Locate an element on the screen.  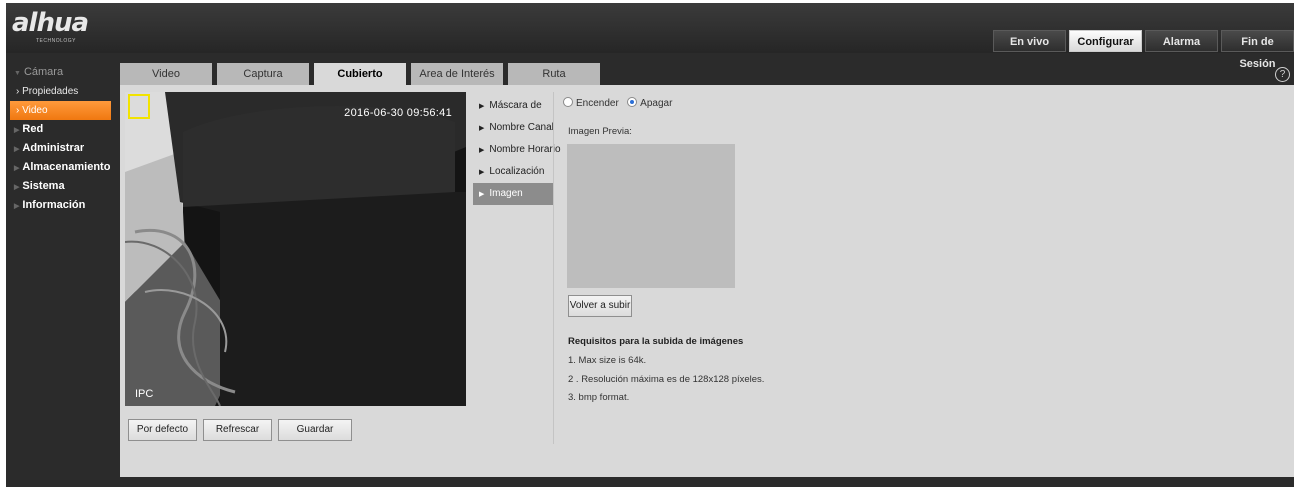
help-icon: ? is located at coordinates (1282, 74).